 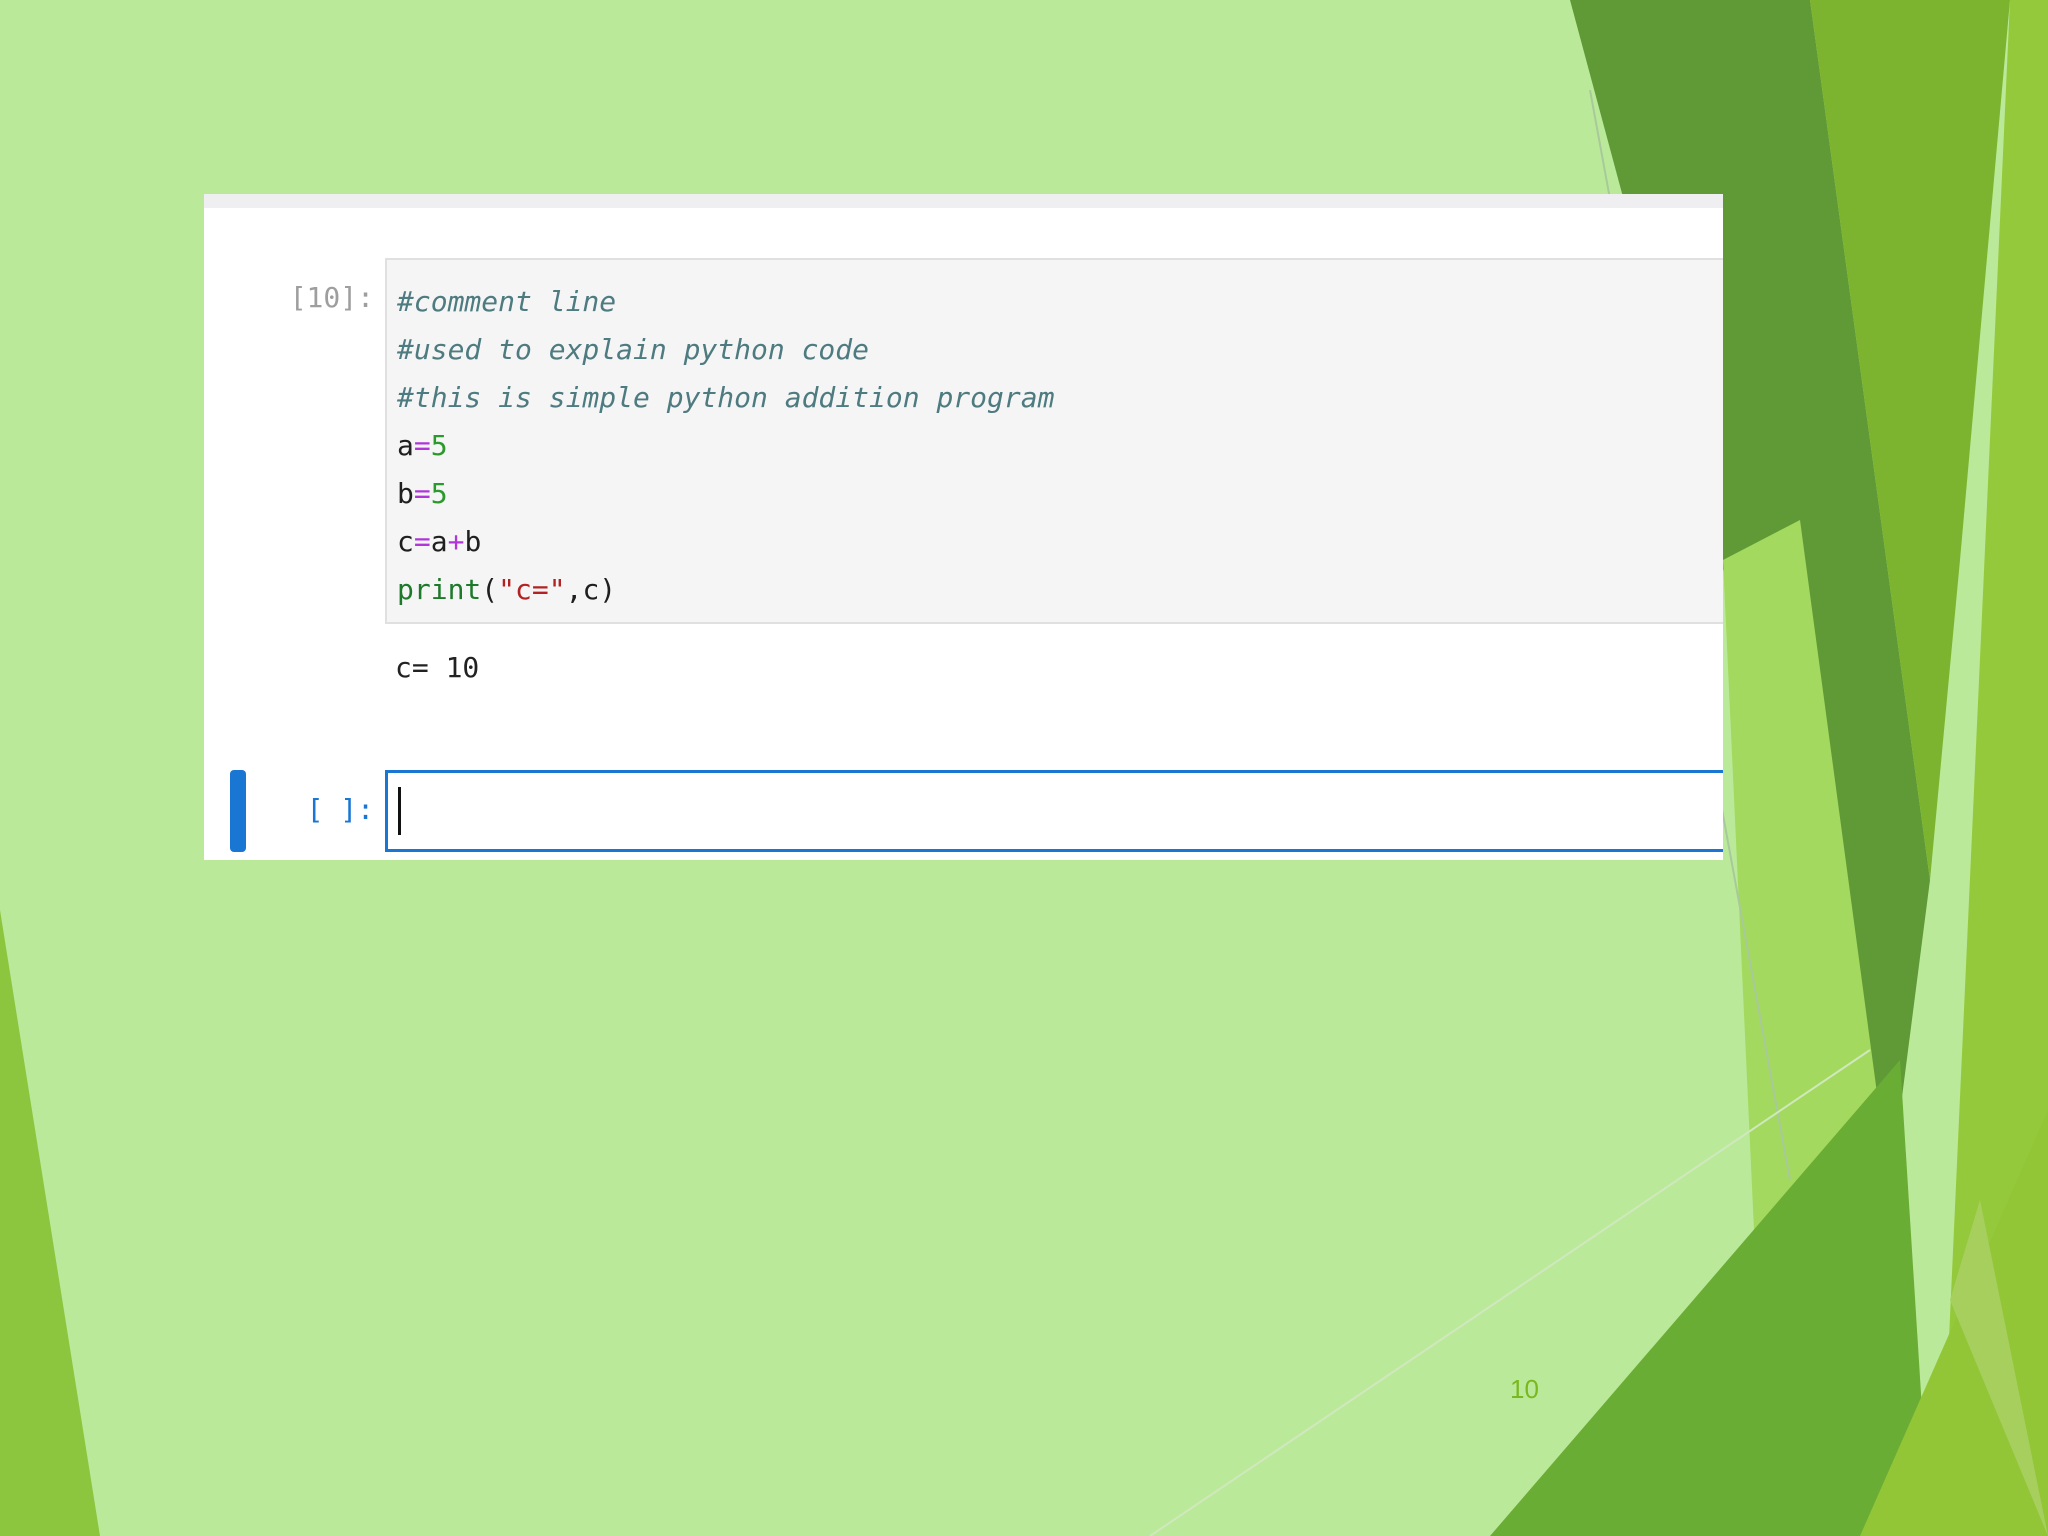 I want to click on active-cell-indicator, so click(x=238, y=811).